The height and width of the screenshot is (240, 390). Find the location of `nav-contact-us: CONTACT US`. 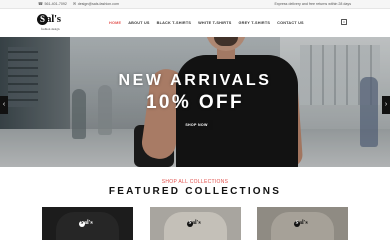

nav-contact-us: CONTACT US is located at coordinates (290, 23).